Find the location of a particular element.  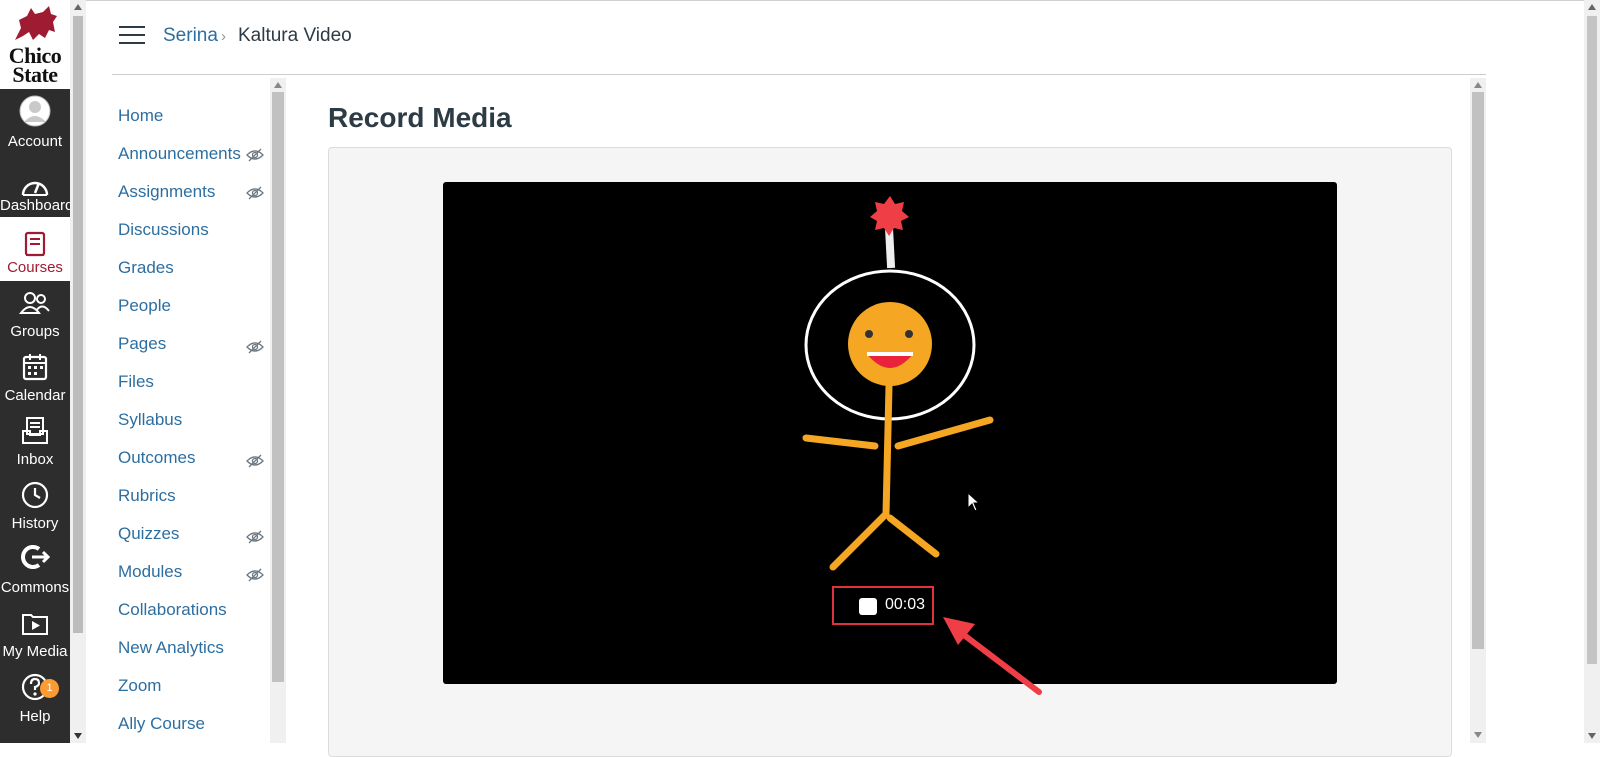

courses-icon is located at coordinates (35, 244).